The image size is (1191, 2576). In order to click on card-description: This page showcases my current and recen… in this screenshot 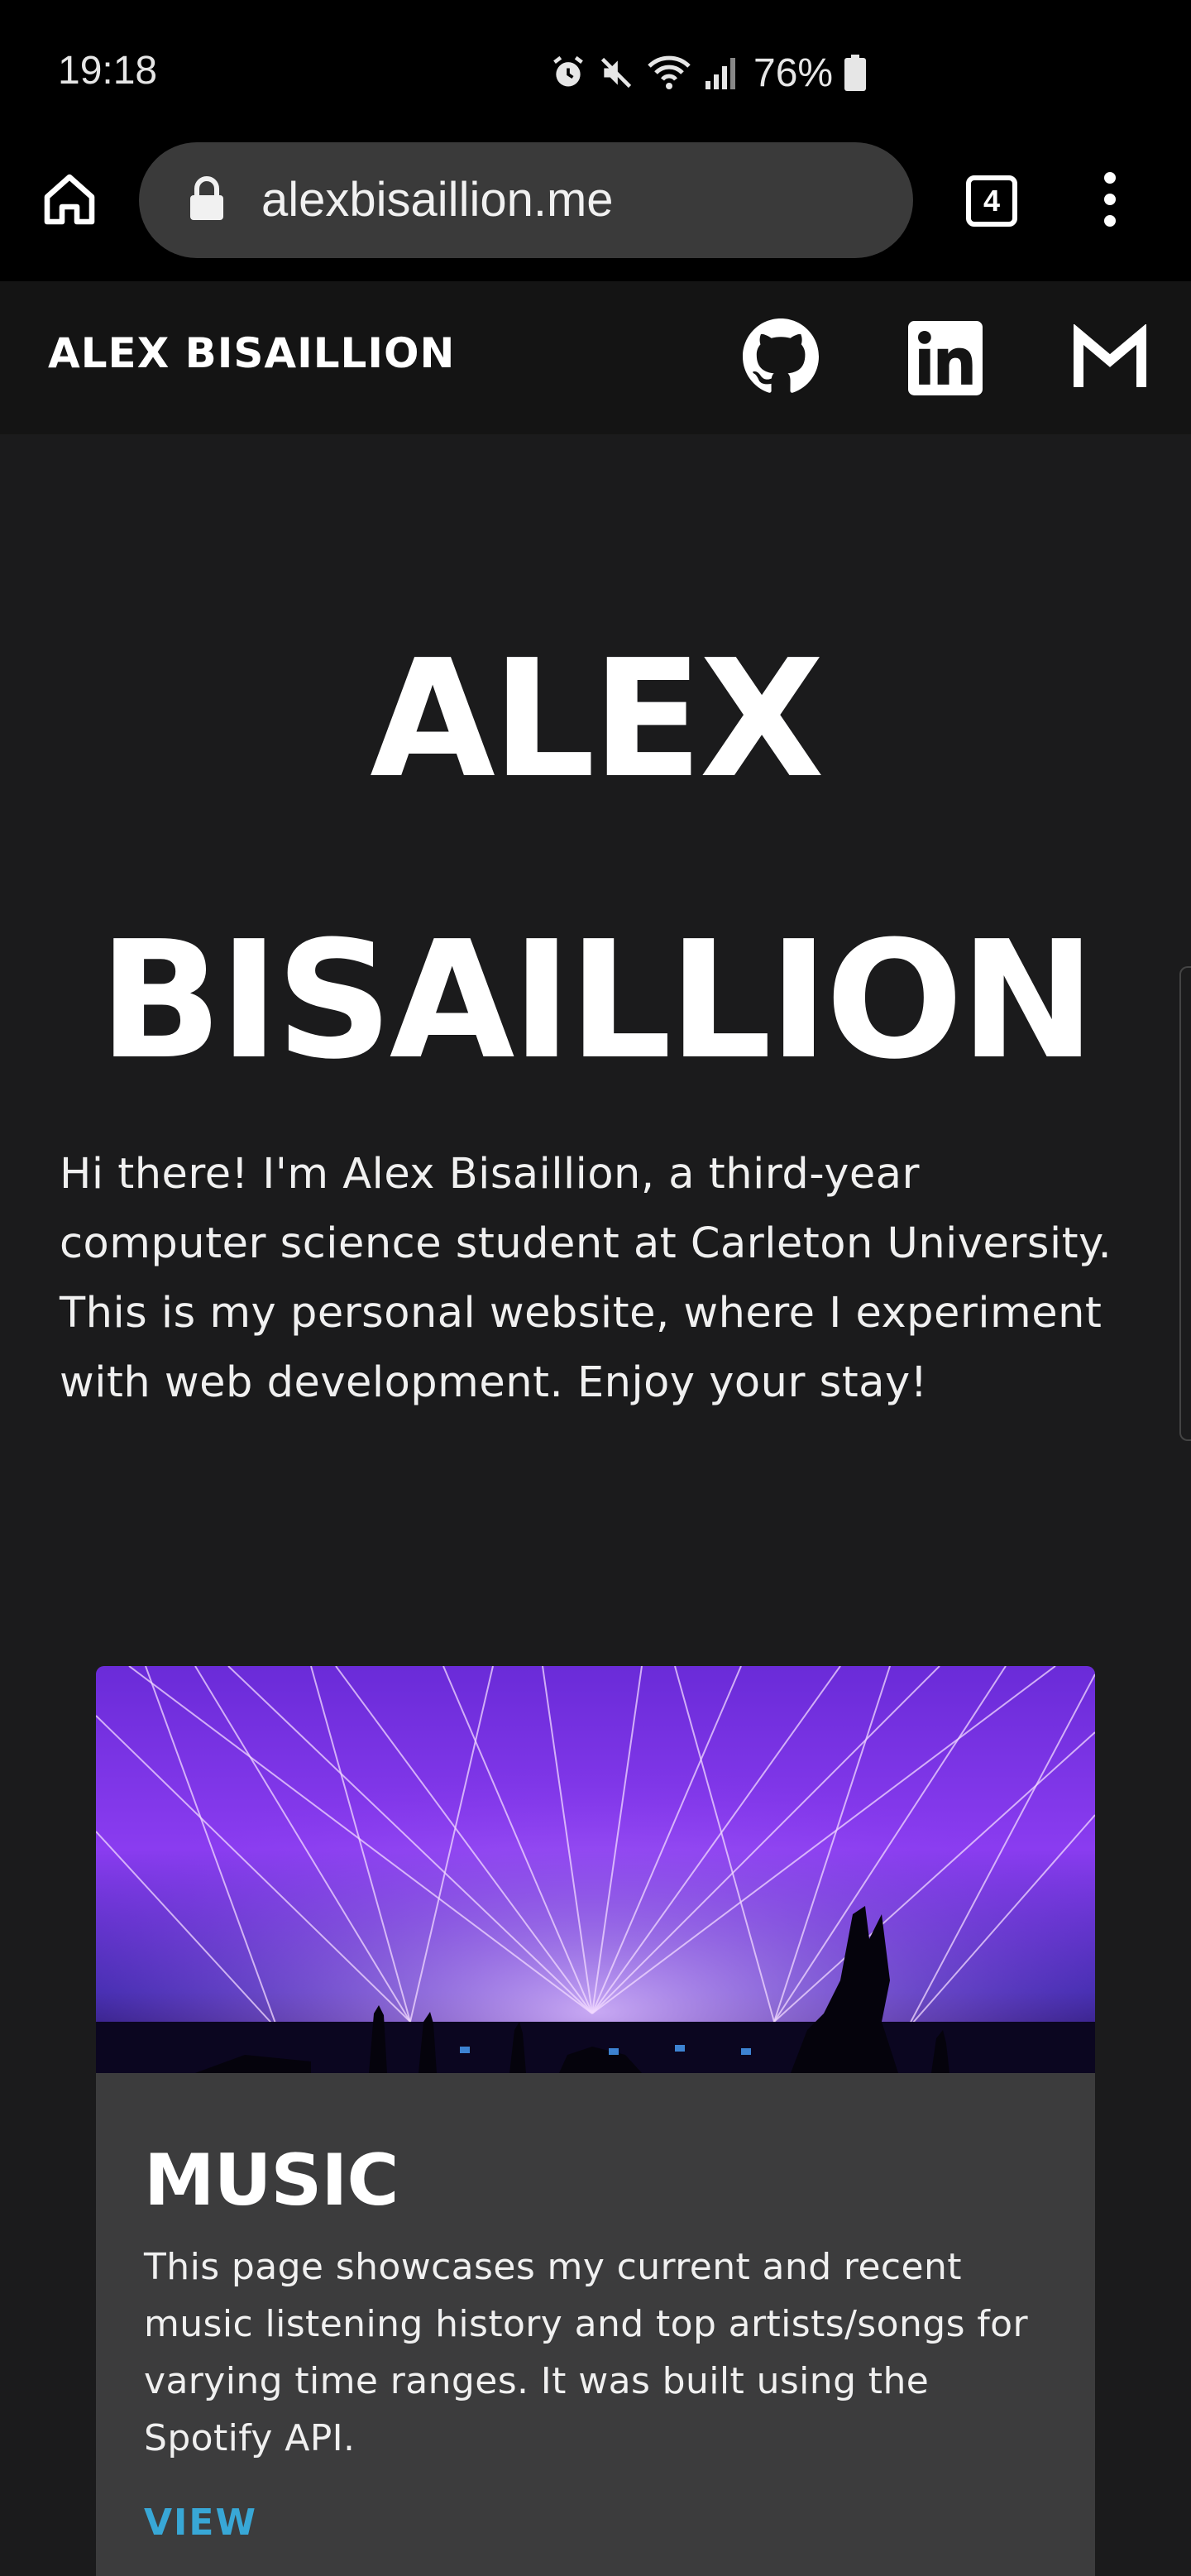, I will do `click(586, 2352)`.